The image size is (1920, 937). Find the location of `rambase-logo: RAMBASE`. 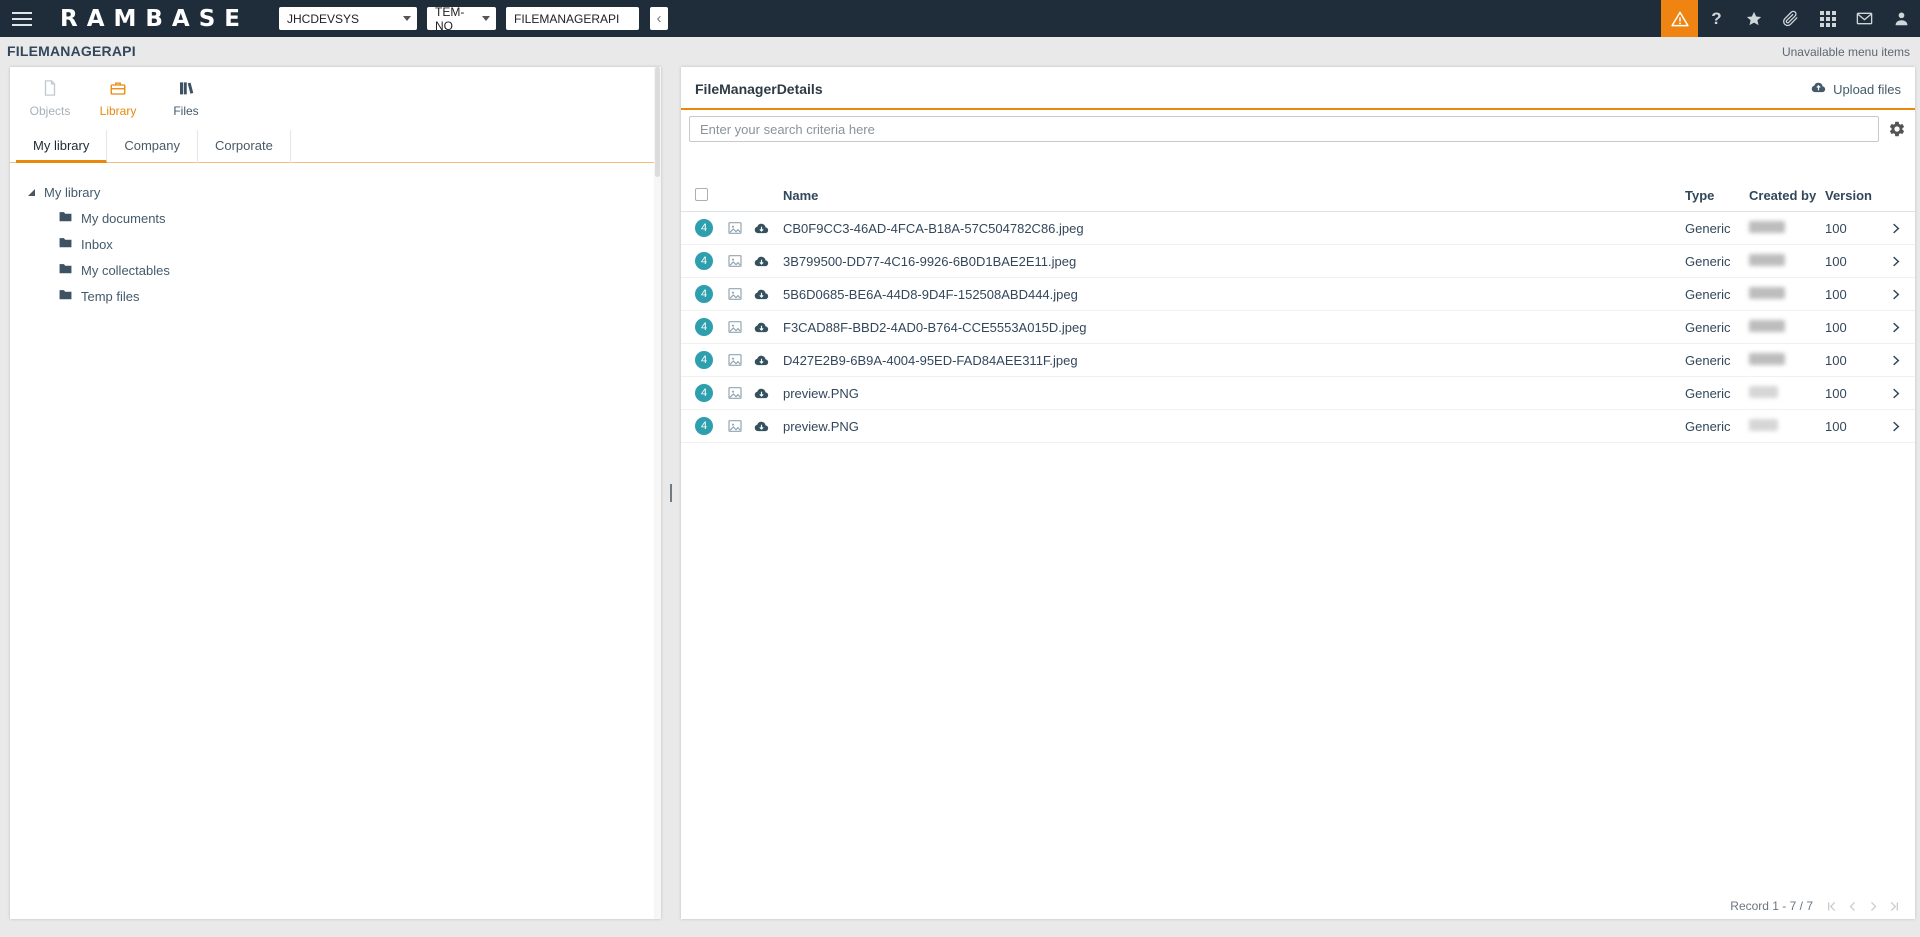

rambase-logo: RAMBASE is located at coordinates (154, 19).